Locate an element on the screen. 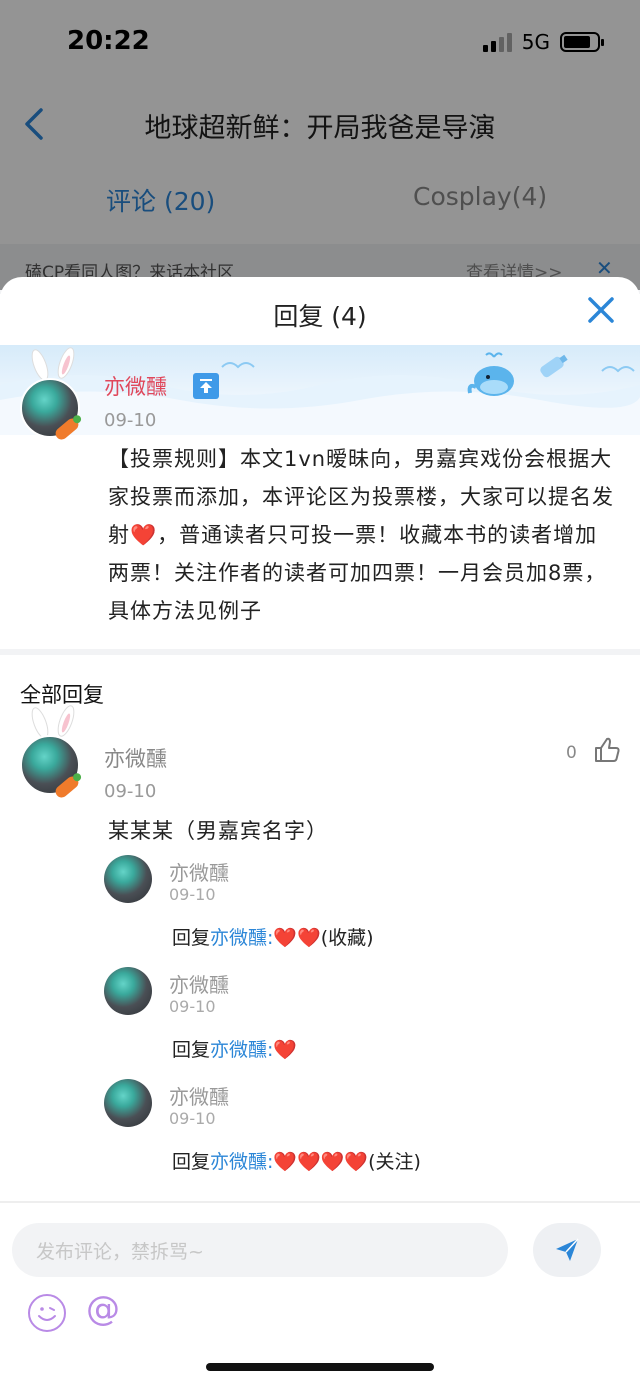  heart-emoji: ❤️❤️ is located at coordinates (297, 938).